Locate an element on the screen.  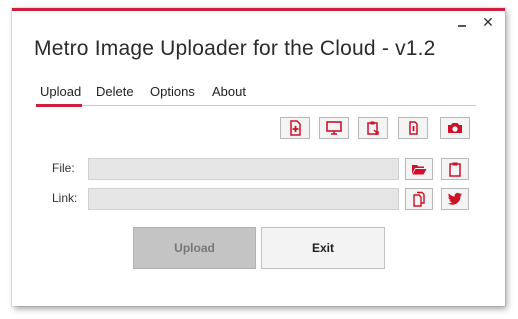
copy-button is located at coordinates (413, 128).